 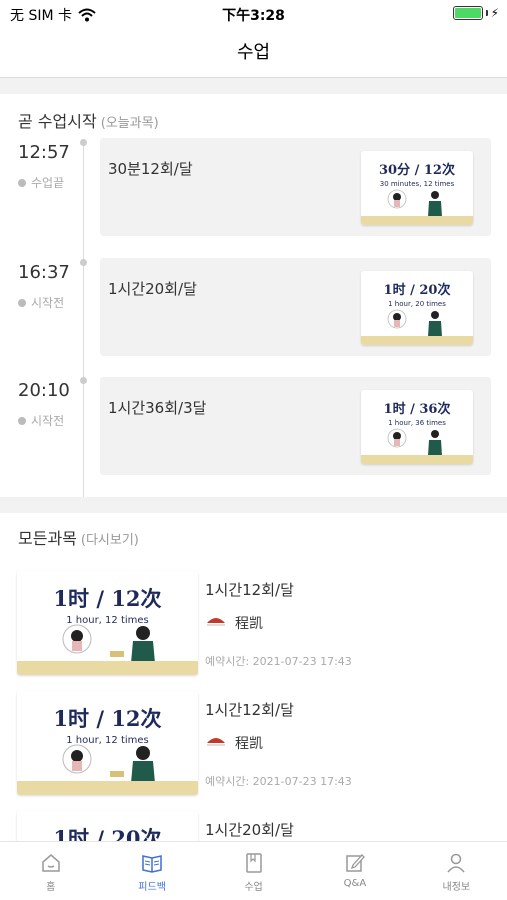 What do you see at coordinates (83, 318) in the screenshot?
I see `timeline-line` at bounding box center [83, 318].